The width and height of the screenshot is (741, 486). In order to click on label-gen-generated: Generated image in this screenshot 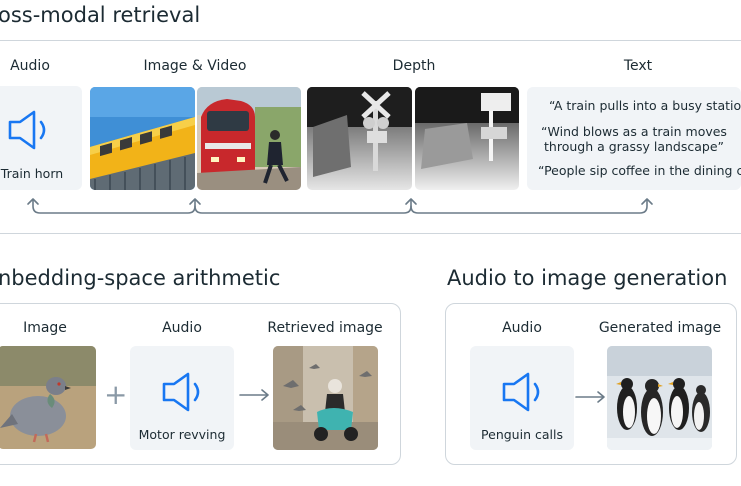, I will do `click(660, 328)`.